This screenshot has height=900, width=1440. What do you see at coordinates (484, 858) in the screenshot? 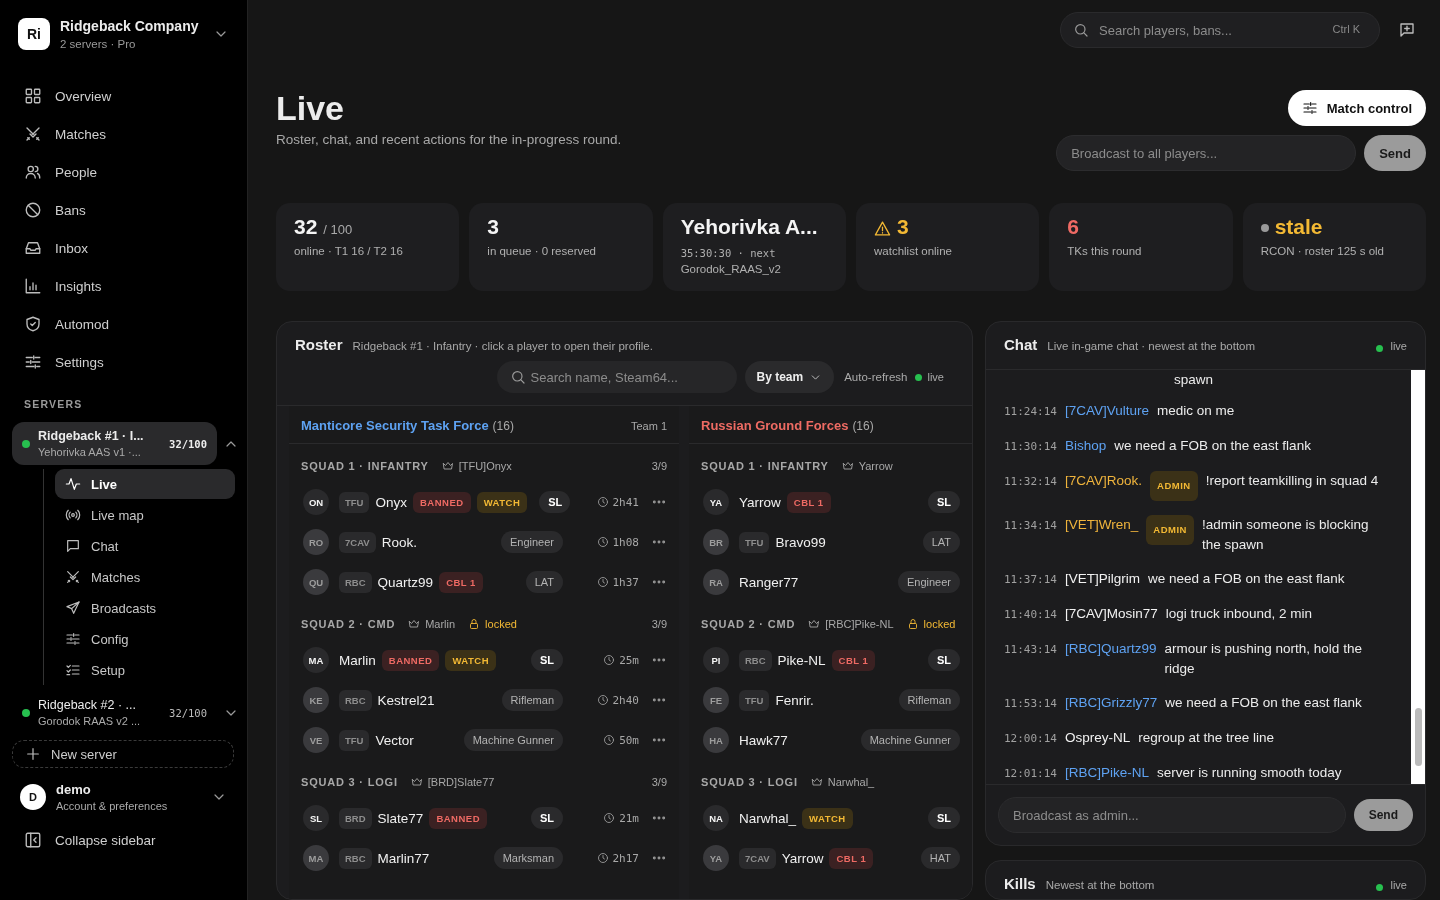
I see `player-row: MA RBC Marlin77 Marksman 2h17` at bounding box center [484, 858].